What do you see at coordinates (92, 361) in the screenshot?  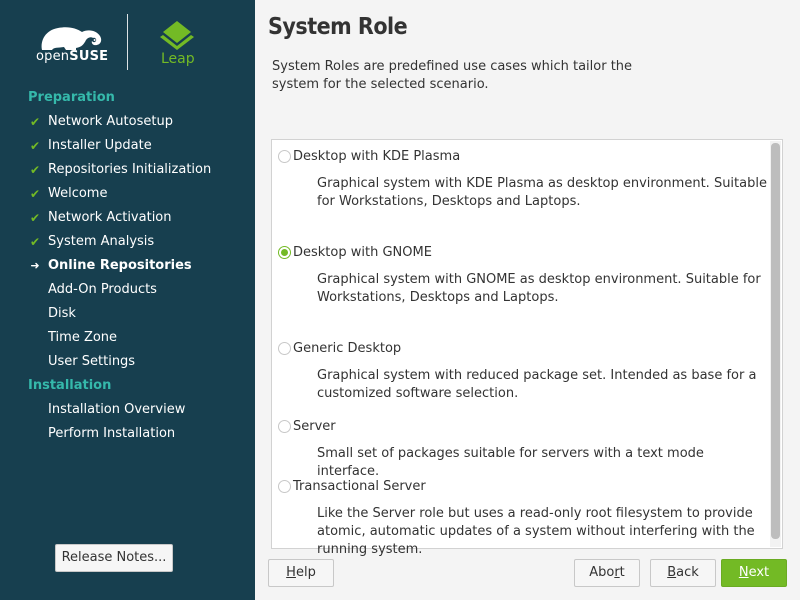 I see `step-user-settings: User Settings` at bounding box center [92, 361].